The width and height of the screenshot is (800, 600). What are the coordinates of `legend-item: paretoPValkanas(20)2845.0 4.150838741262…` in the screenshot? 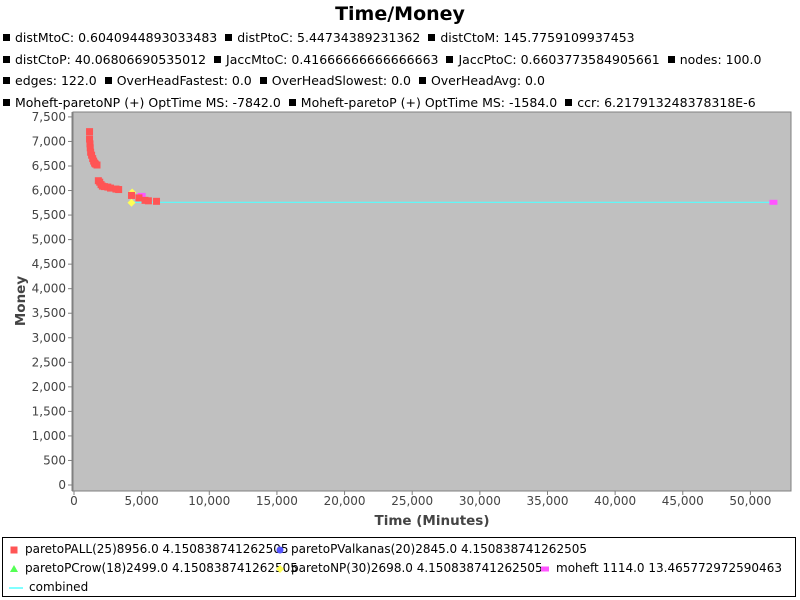 It's located at (431, 549).